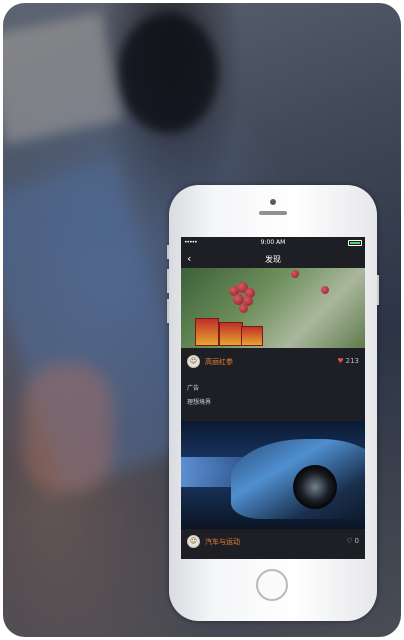 Image resolution: width=404 pixels, height=640 pixels. What do you see at coordinates (340, 361) in the screenshot?
I see `heart-filled-icon: ♥` at bounding box center [340, 361].